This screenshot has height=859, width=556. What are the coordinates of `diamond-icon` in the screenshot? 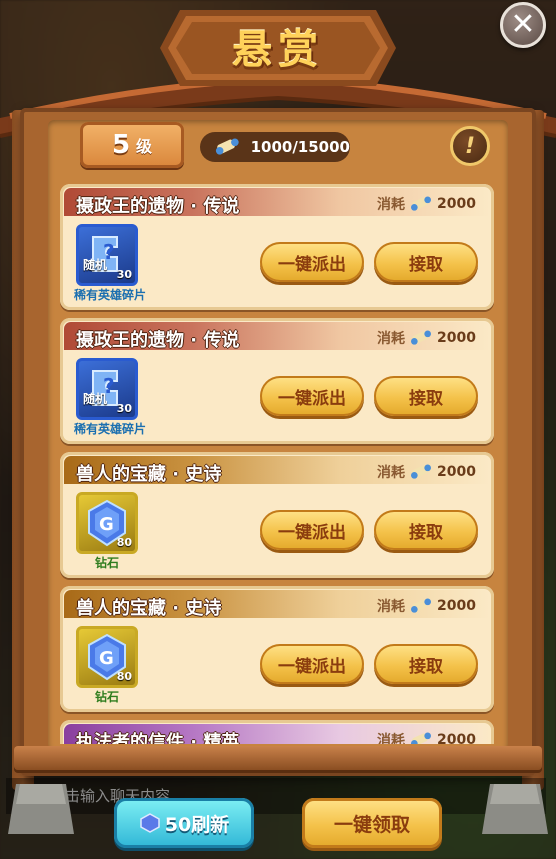 It's located at (150, 823).